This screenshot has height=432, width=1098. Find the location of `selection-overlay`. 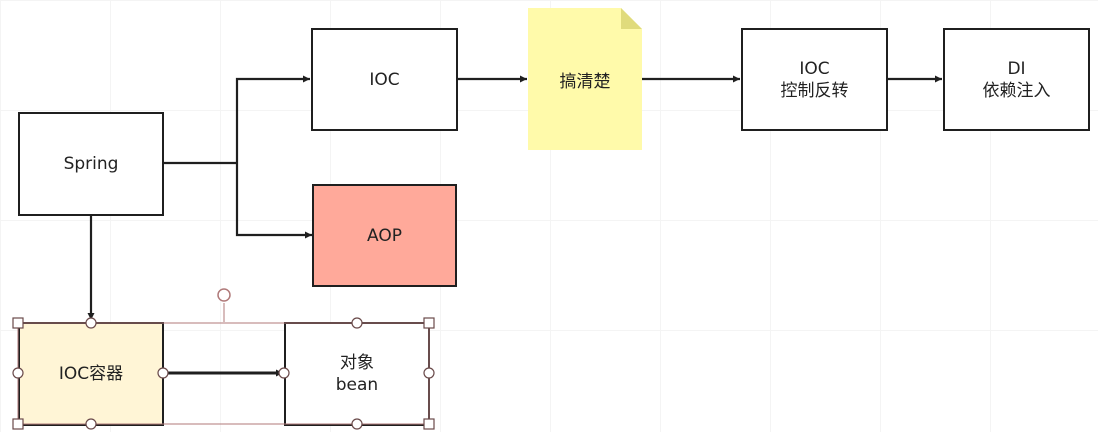

selection-overlay is located at coordinates (223, 359).